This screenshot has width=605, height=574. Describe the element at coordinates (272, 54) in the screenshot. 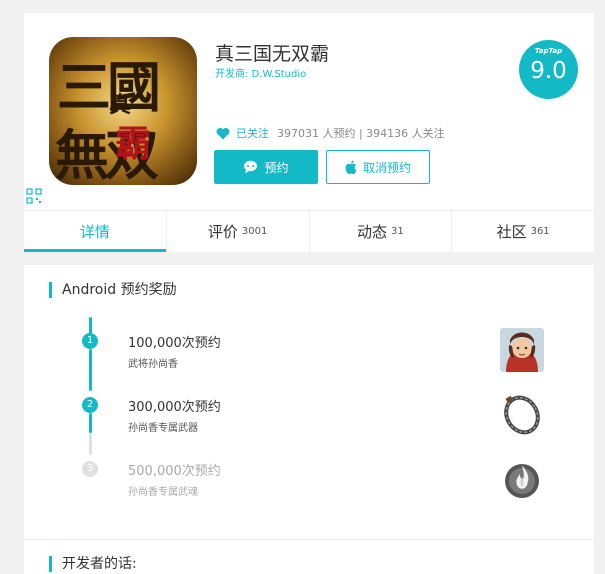

I see `app-title: 真三国无双霸` at that location.